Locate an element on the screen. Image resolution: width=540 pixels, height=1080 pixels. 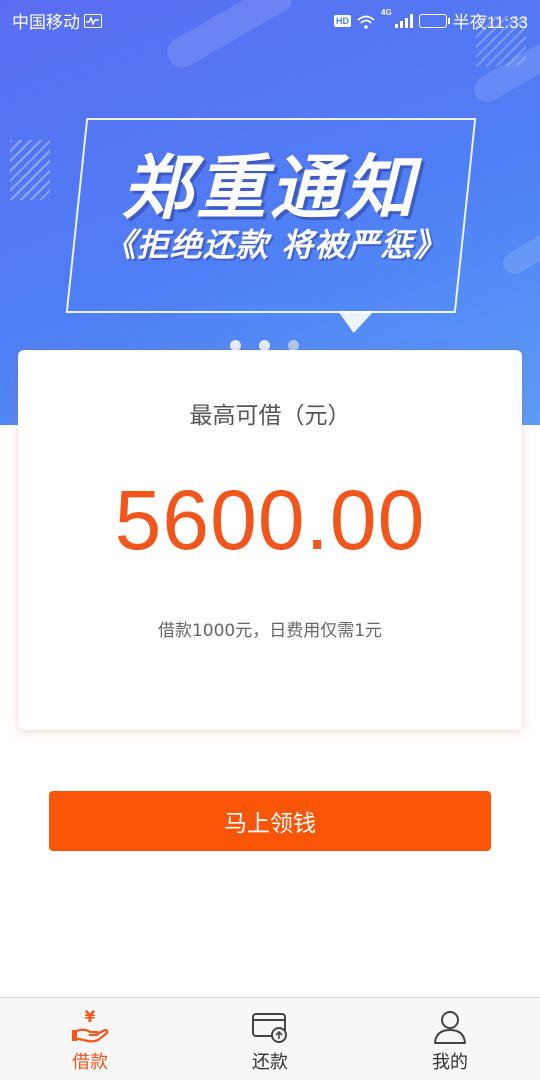
tab-label: 我的 is located at coordinates (450, 1062).